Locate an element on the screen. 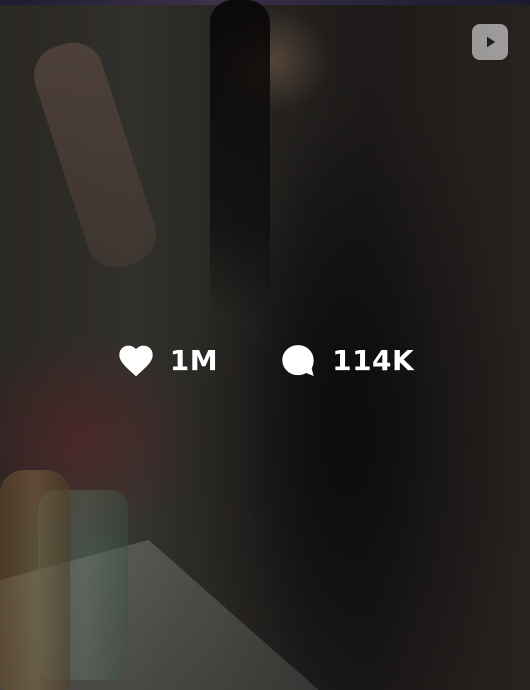  play-triangle-icon is located at coordinates (491, 42).